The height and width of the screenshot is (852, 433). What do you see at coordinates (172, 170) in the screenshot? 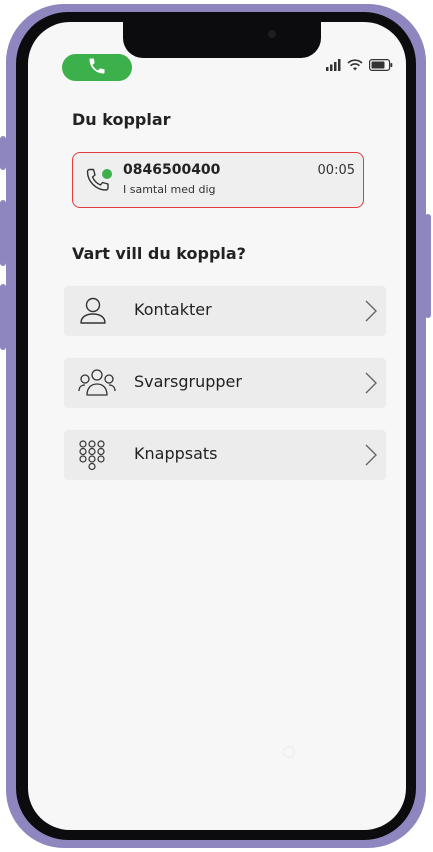
I see `caller-number: 0846500400` at bounding box center [172, 170].